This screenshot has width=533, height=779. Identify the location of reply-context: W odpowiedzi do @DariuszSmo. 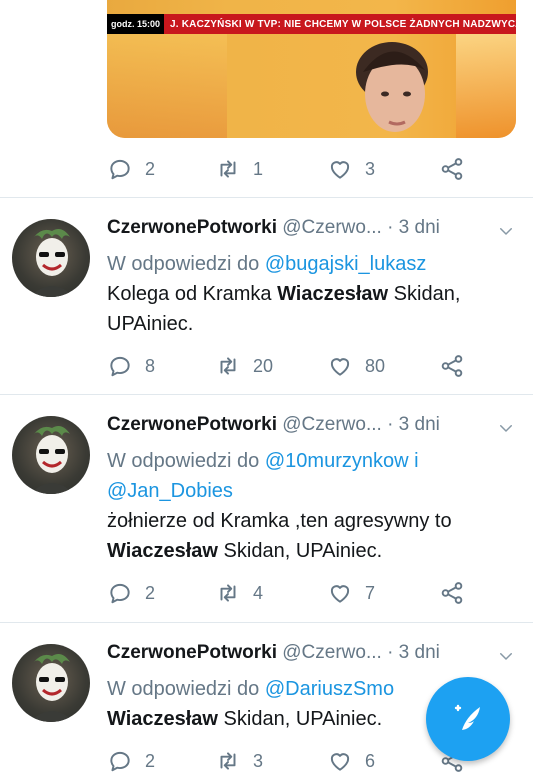
(250, 689).